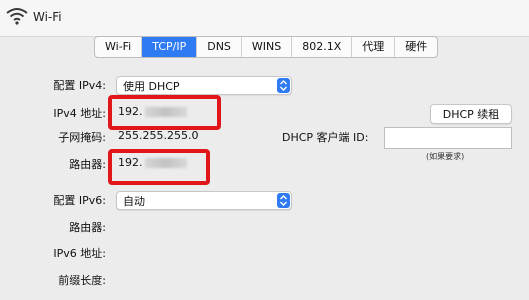 The image size is (529, 300). Describe the element at coordinates (219, 47) in the screenshot. I see `tab-dns: DNS` at that location.